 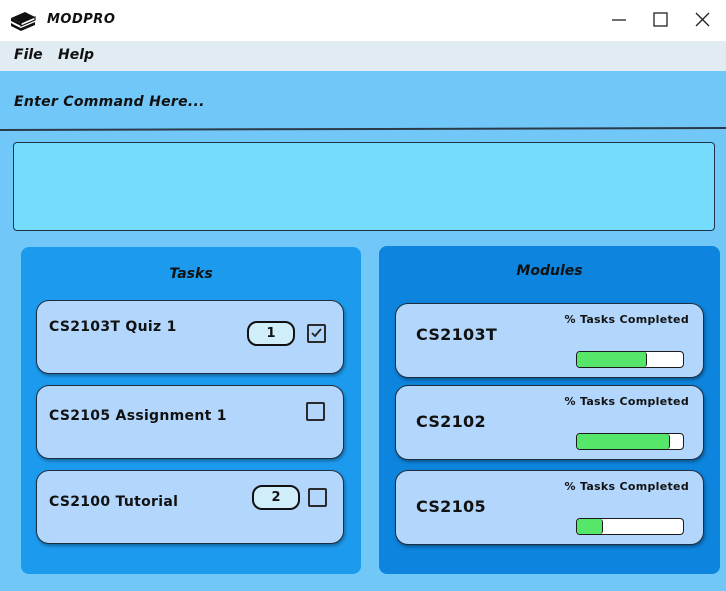 What do you see at coordinates (661, 20) in the screenshot?
I see `maximize-icon` at bounding box center [661, 20].